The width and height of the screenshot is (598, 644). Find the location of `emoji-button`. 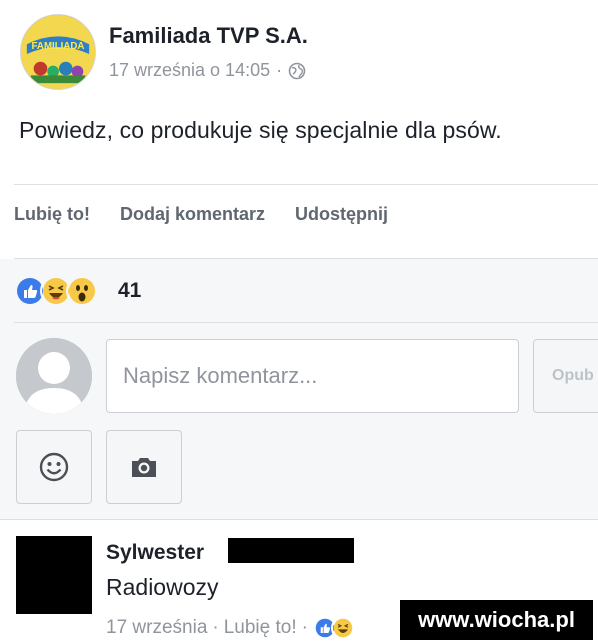

emoji-button is located at coordinates (54, 467).